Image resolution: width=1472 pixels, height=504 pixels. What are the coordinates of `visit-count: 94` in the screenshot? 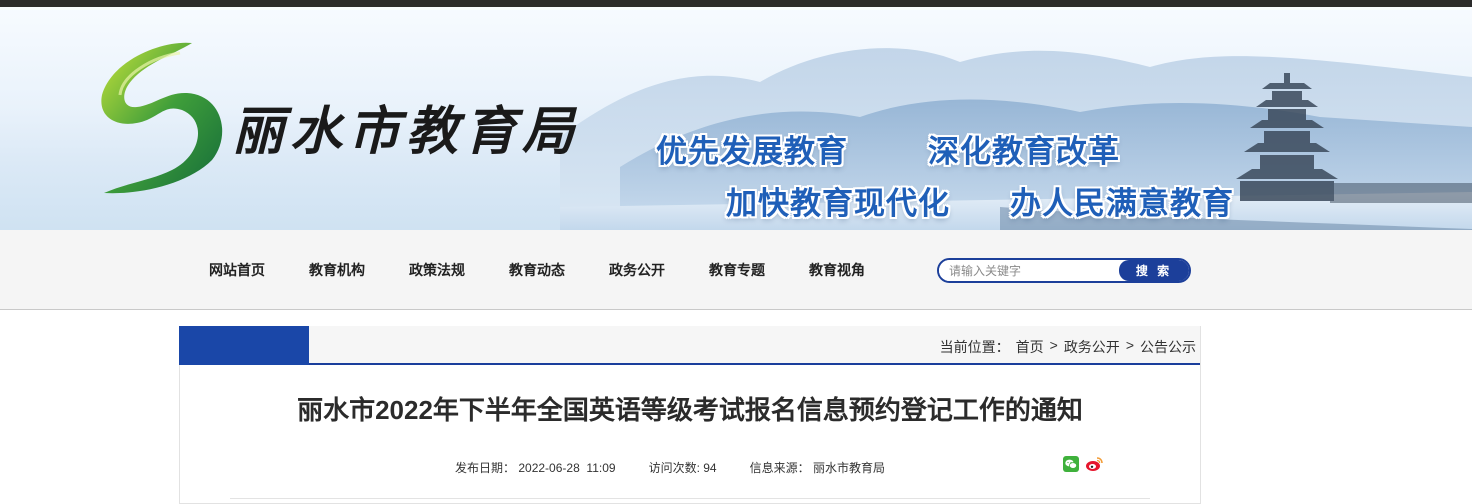 It's located at (710, 468).